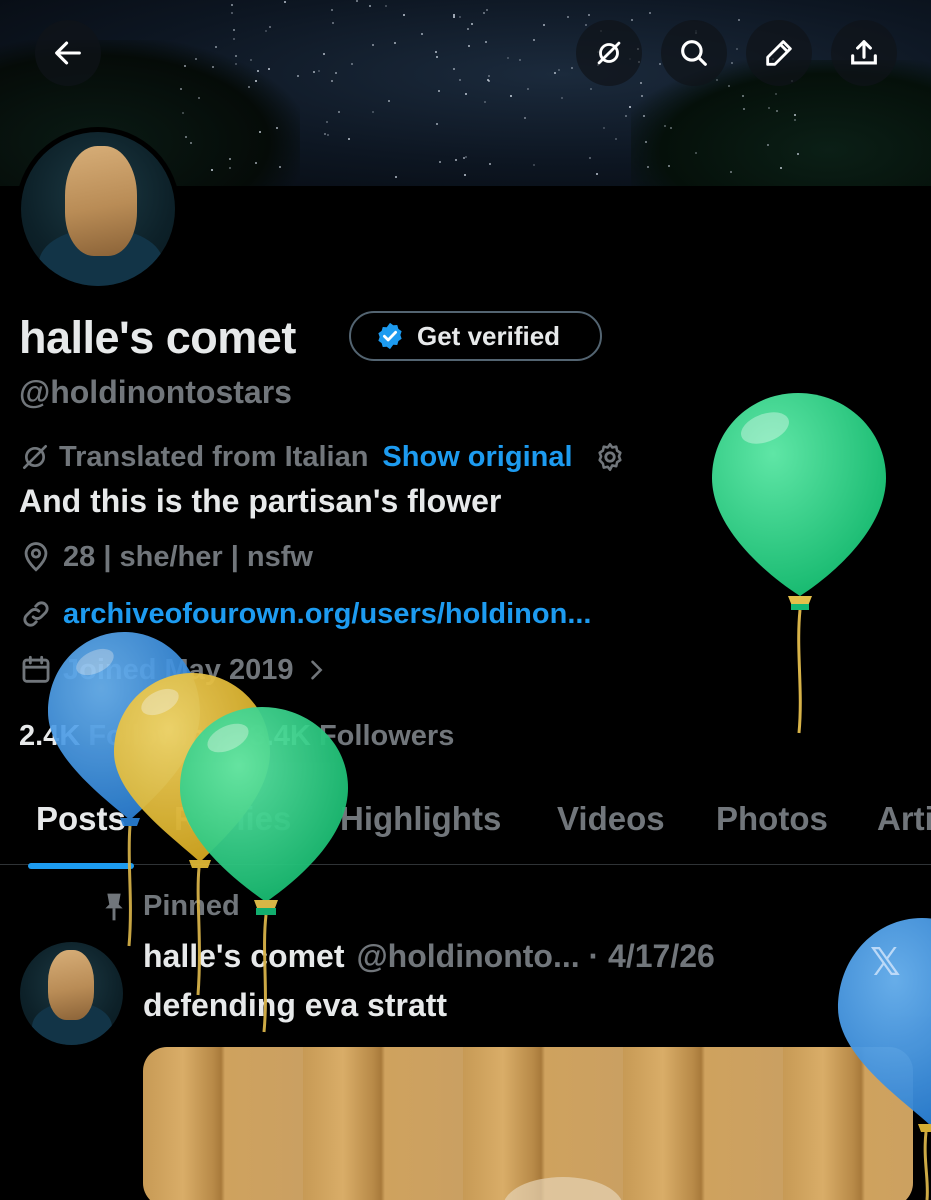  Describe the element at coordinates (243, 956) in the screenshot. I see `post-author-name: halle's comet` at that location.